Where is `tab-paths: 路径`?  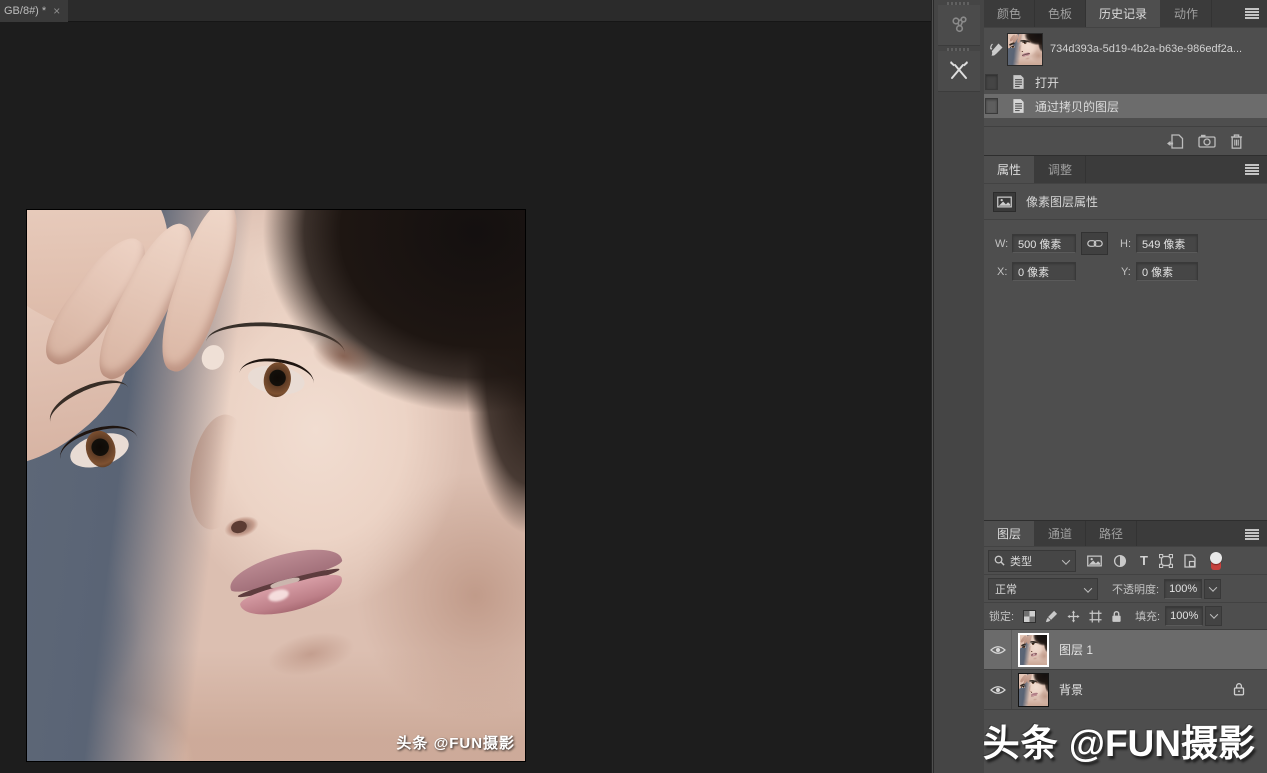 tab-paths: 路径 is located at coordinates (1112, 533).